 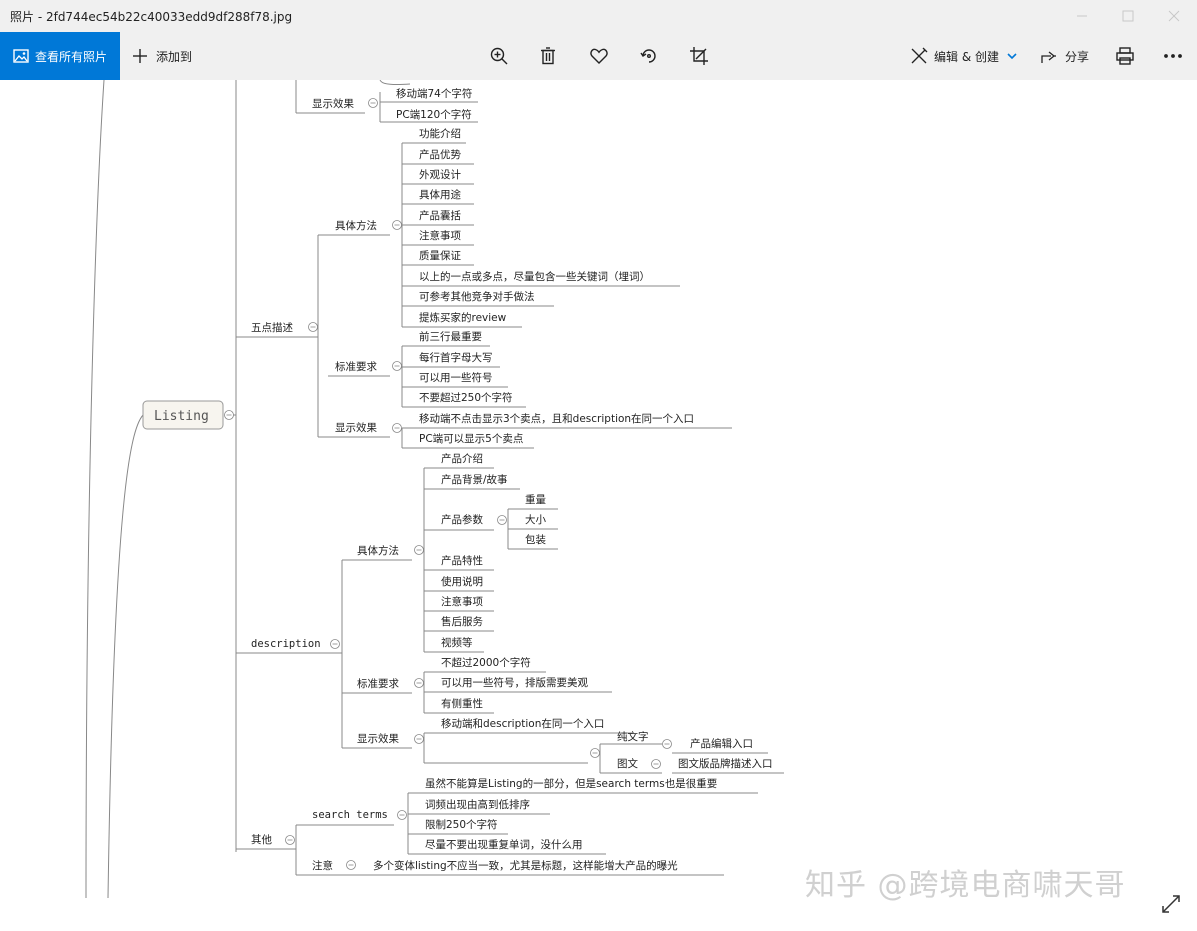 I want to click on photo-icon, so click(x=21, y=56).